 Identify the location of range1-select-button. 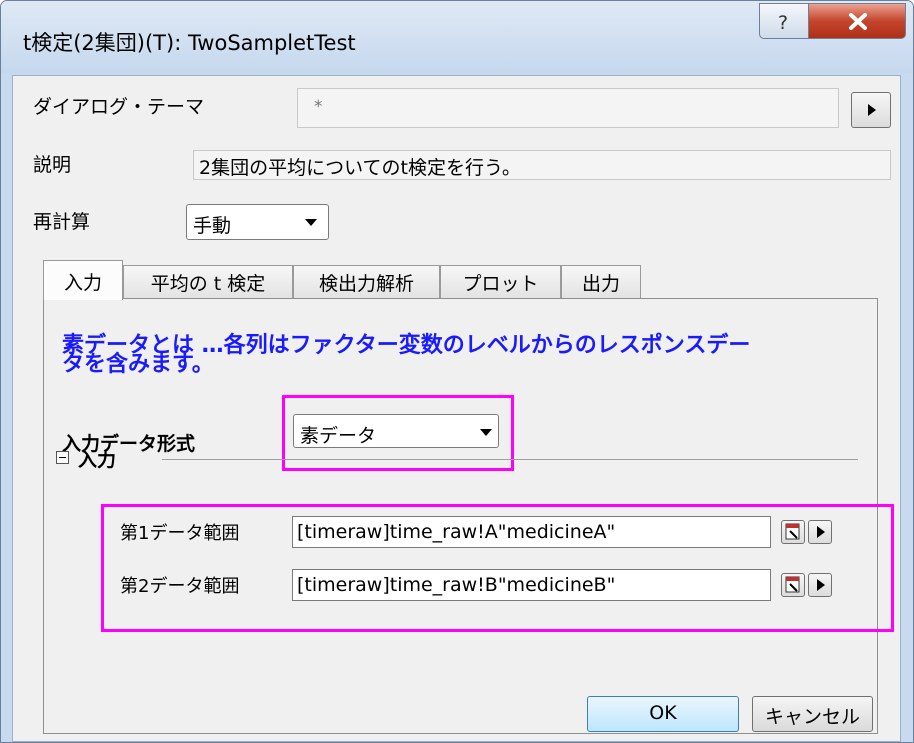
(793, 532).